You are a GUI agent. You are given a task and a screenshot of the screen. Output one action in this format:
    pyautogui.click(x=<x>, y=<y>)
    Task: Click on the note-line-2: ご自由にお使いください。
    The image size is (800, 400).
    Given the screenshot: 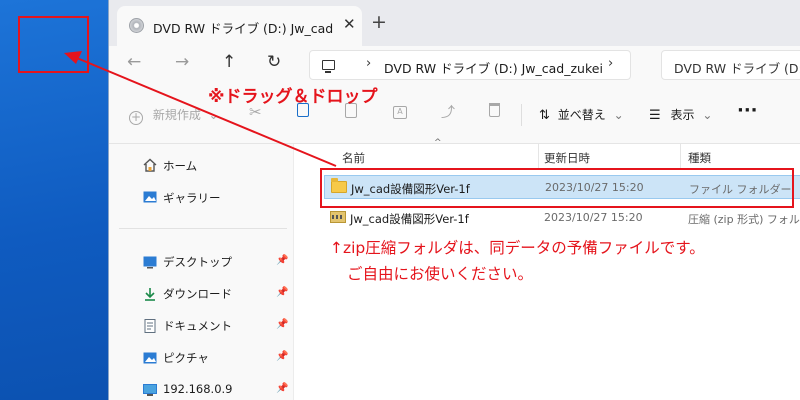 What is the action you would take?
    pyautogui.click(x=440, y=274)
    